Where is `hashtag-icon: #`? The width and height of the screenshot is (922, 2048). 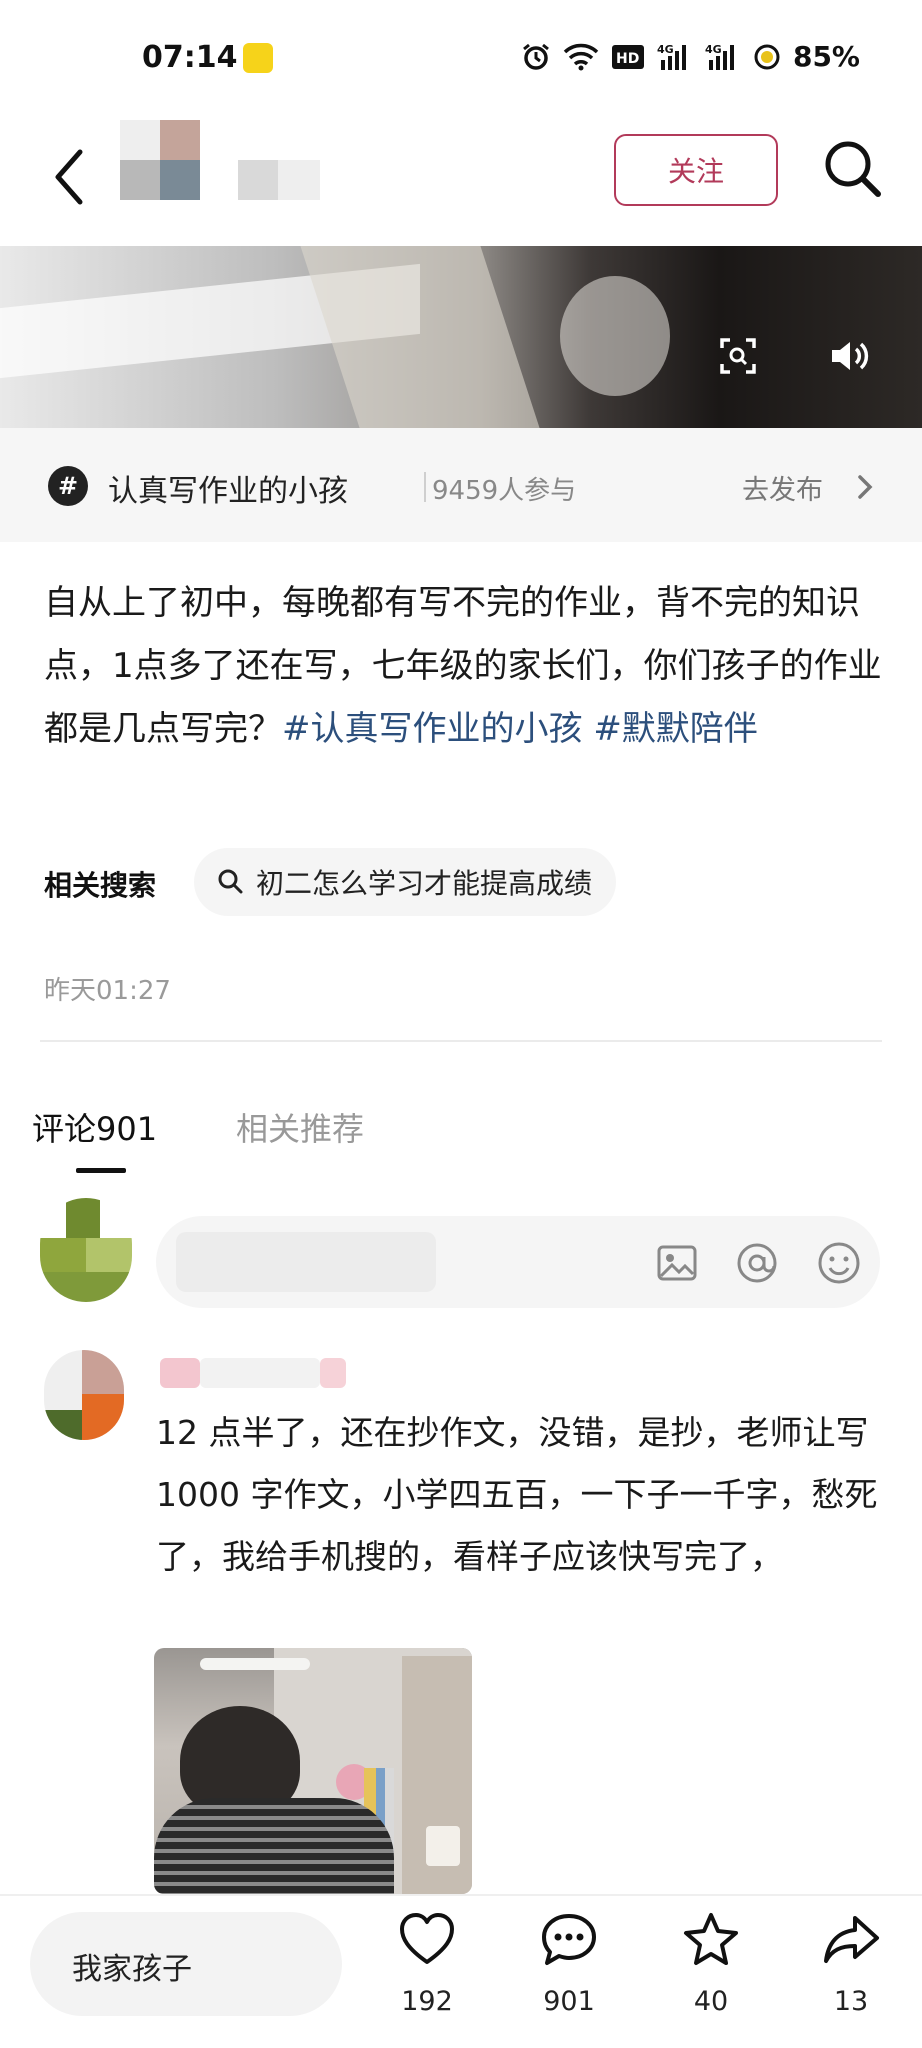
hashtag-icon: # is located at coordinates (68, 486).